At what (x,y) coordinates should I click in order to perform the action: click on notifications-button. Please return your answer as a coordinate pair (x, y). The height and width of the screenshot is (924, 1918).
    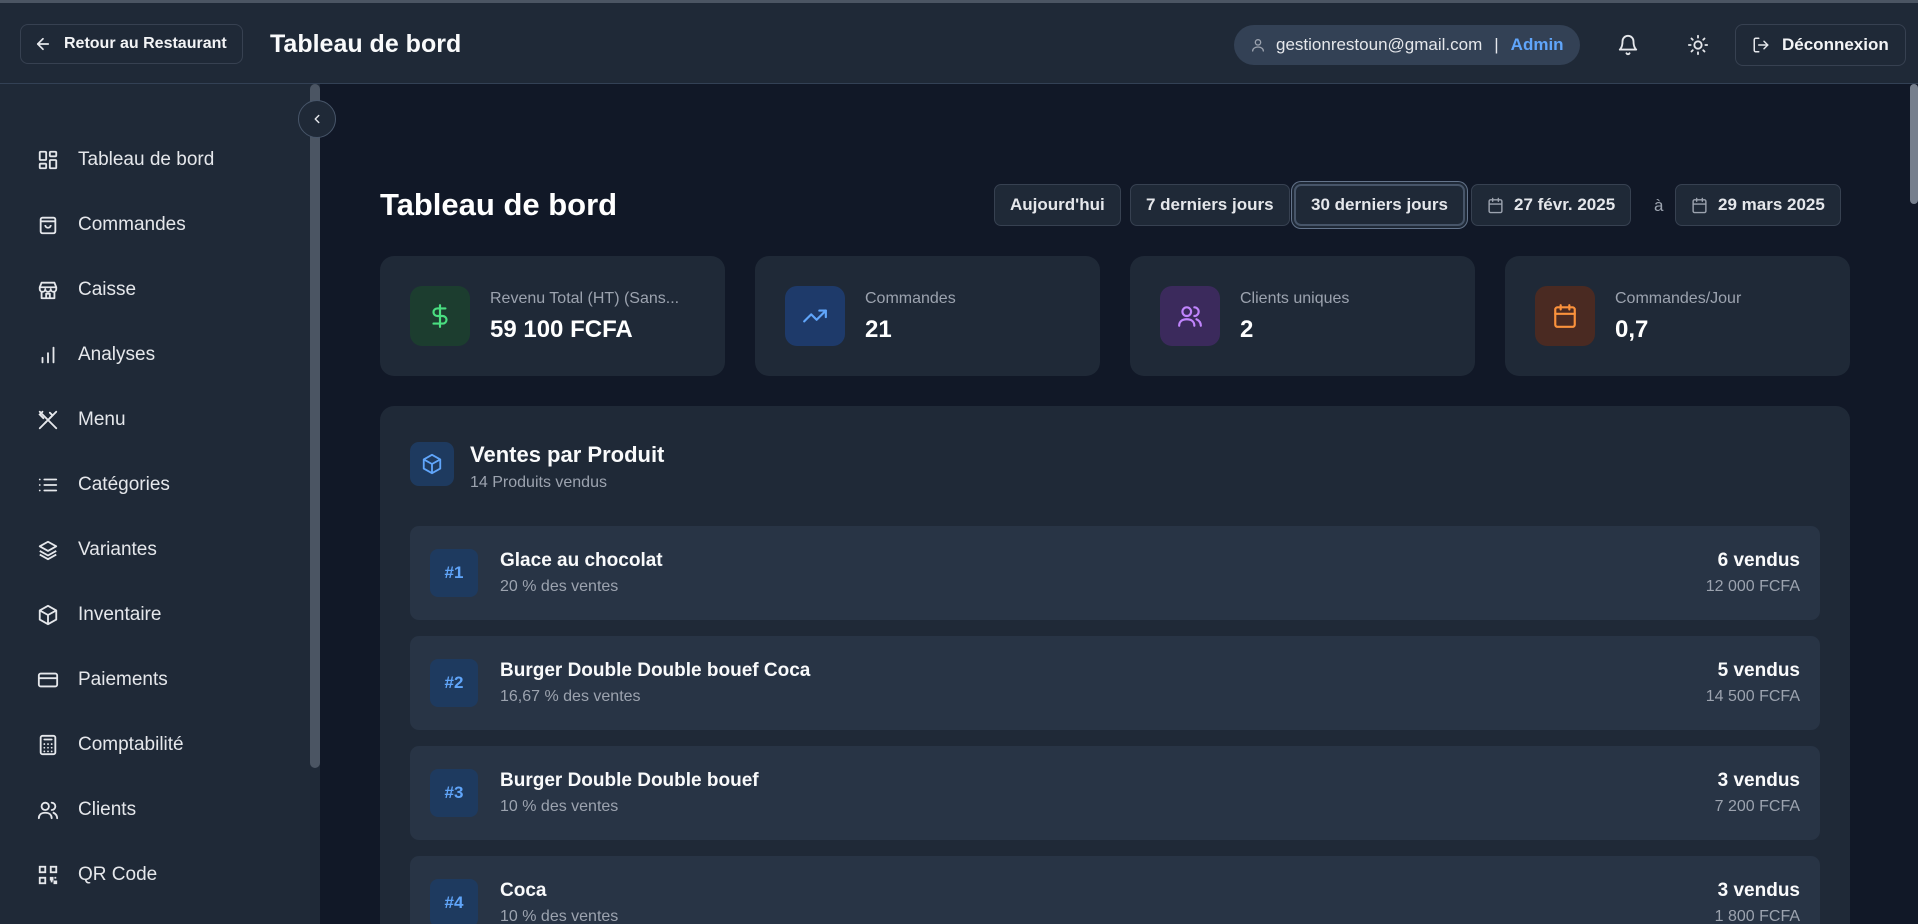
    Looking at the image, I should click on (1628, 45).